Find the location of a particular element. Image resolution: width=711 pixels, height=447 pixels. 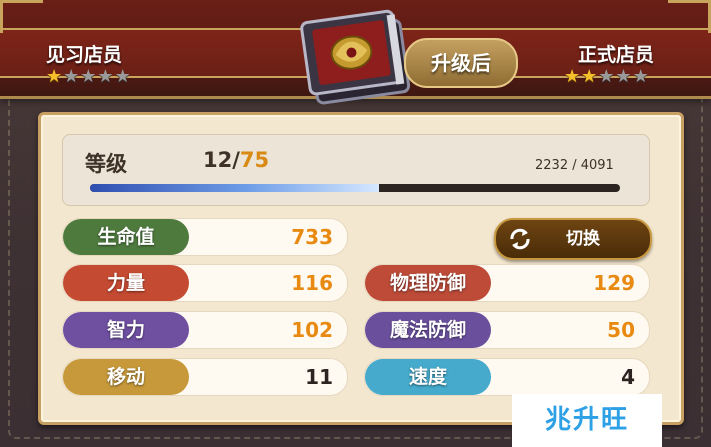

stat-value-intelligence: 102 is located at coordinates (312, 330).